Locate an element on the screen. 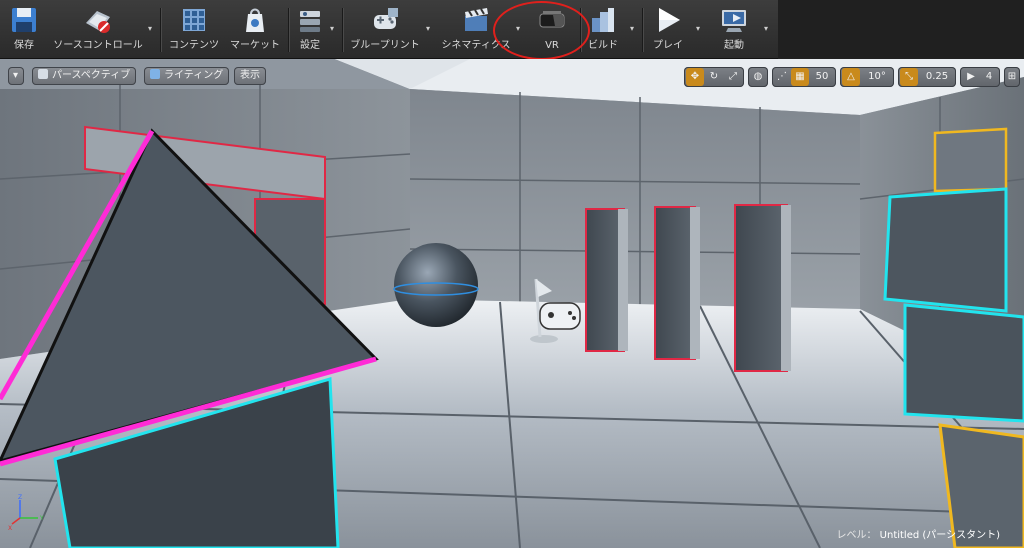 This screenshot has height=548, width=1024. lighting-sphere-icon is located at coordinates (155, 74).